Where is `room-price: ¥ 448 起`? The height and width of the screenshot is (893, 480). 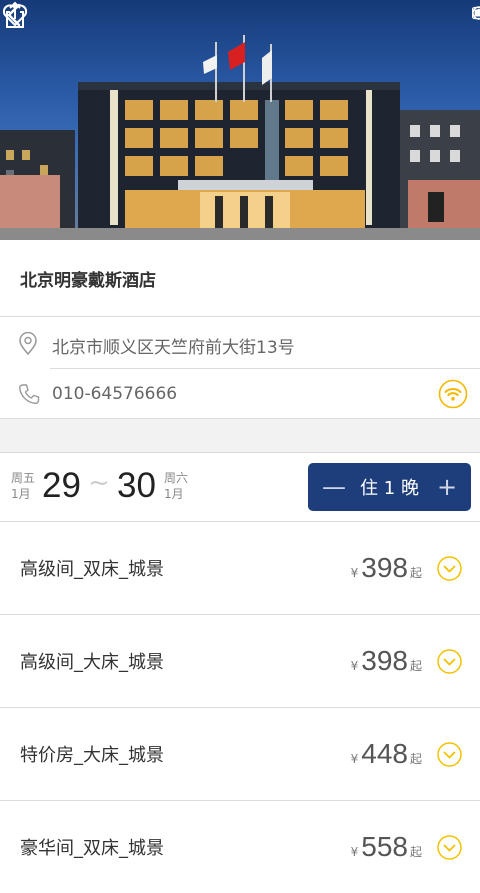 room-price: ¥ 448 起 is located at coordinates (386, 754).